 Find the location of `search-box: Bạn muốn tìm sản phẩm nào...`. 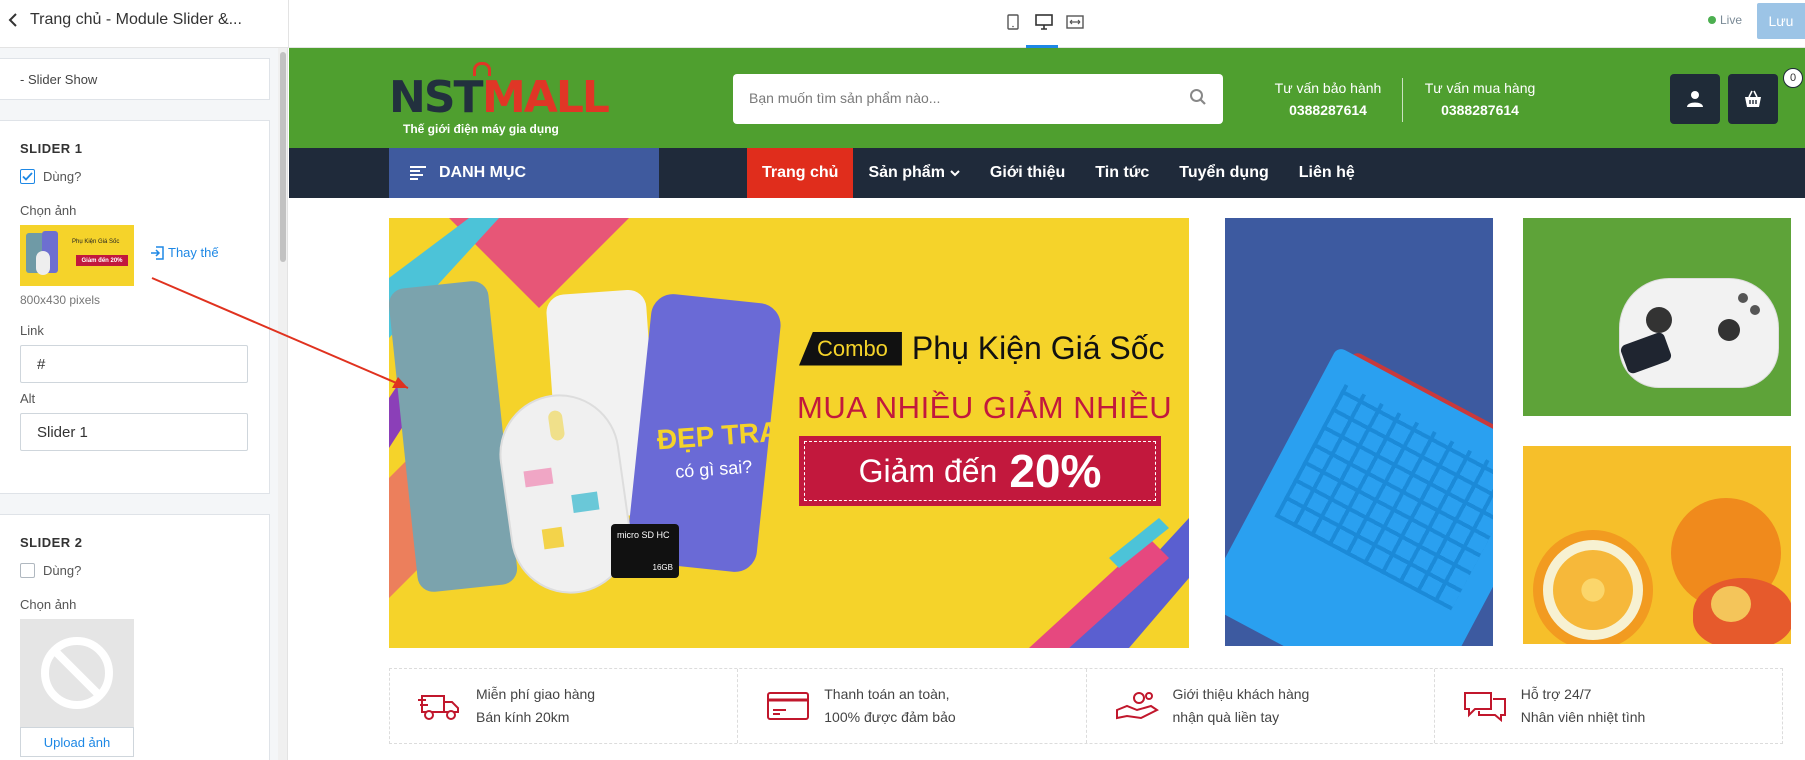

search-box: Bạn muốn tìm sản phẩm nào... is located at coordinates (978, 99).